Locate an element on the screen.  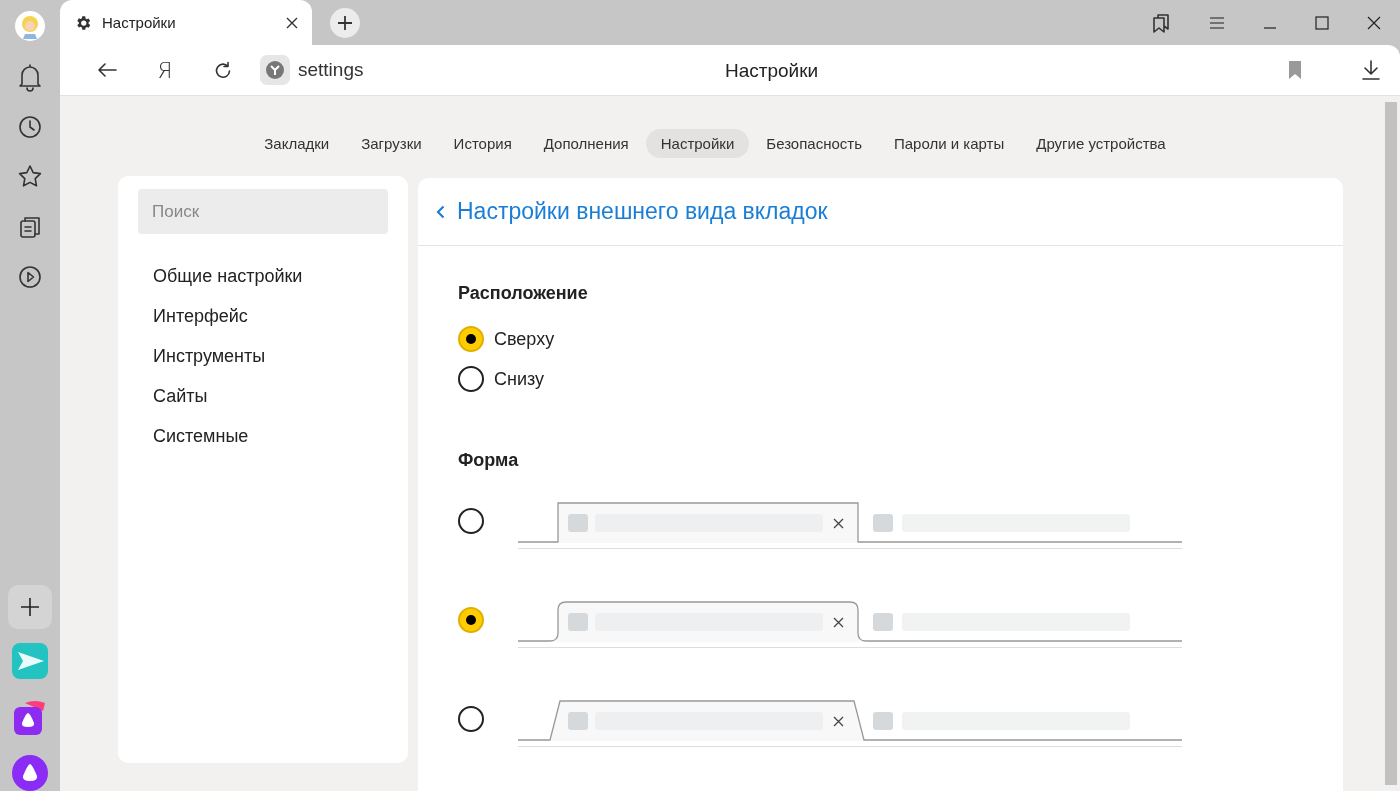
menu-item: Сайты is located at coordinates (263, 396).